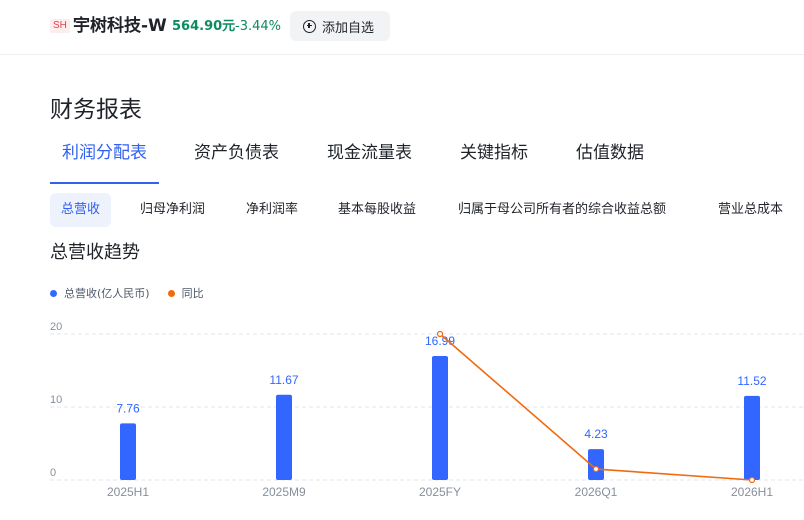  I want to click on stock-price: 564.90元, so click(204, 26).